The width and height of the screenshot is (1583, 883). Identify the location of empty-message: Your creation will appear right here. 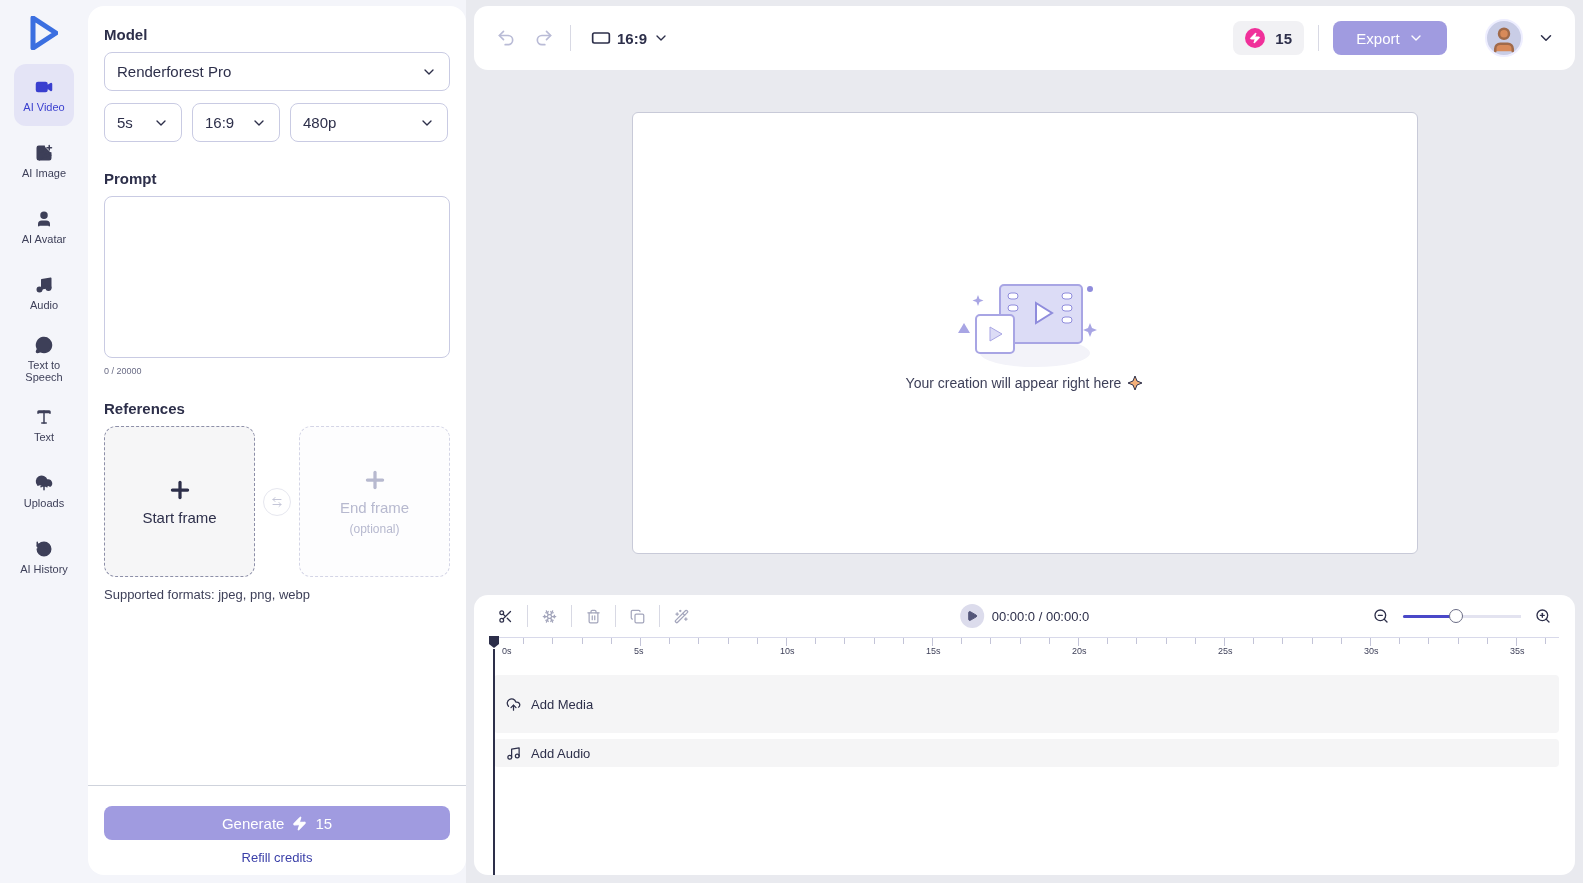
(1013, 382).